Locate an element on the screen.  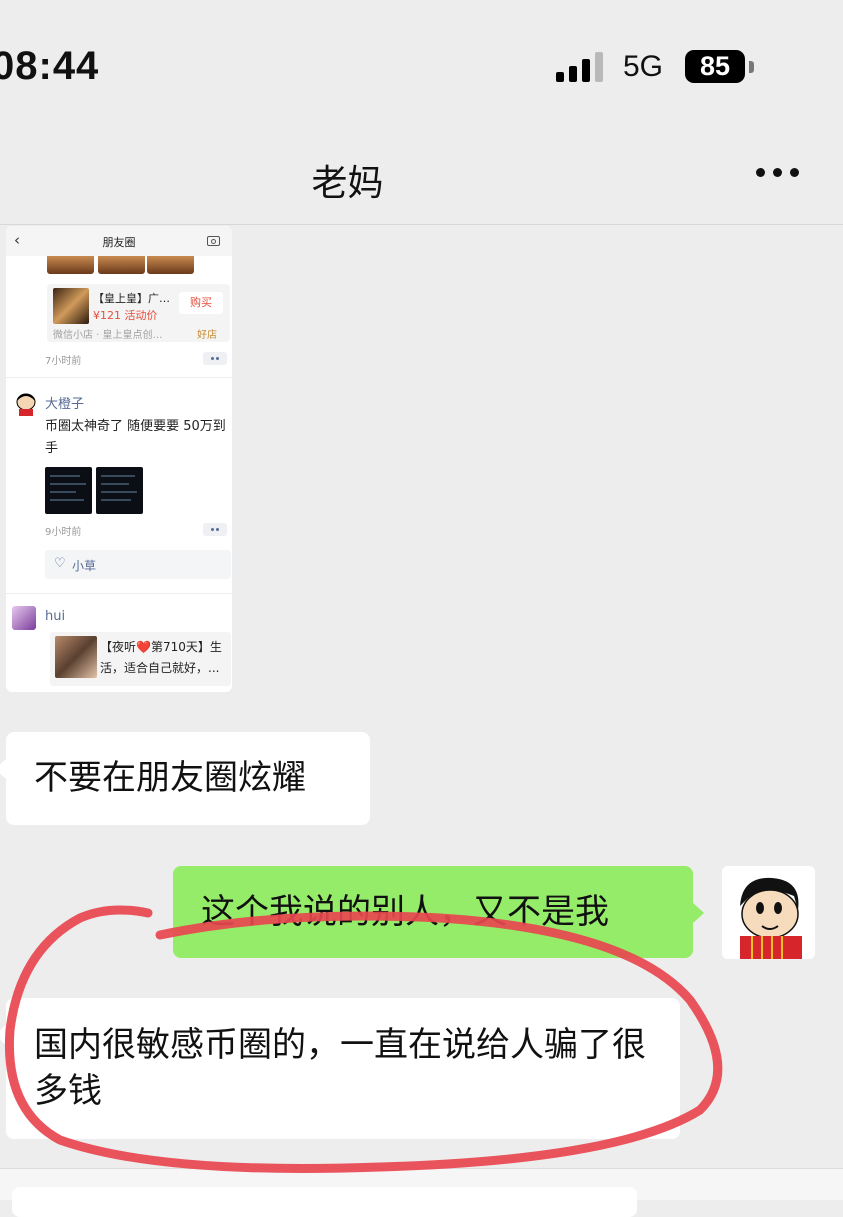
likes-bar: ♡ 小草 is located at coordinates (138, 564).